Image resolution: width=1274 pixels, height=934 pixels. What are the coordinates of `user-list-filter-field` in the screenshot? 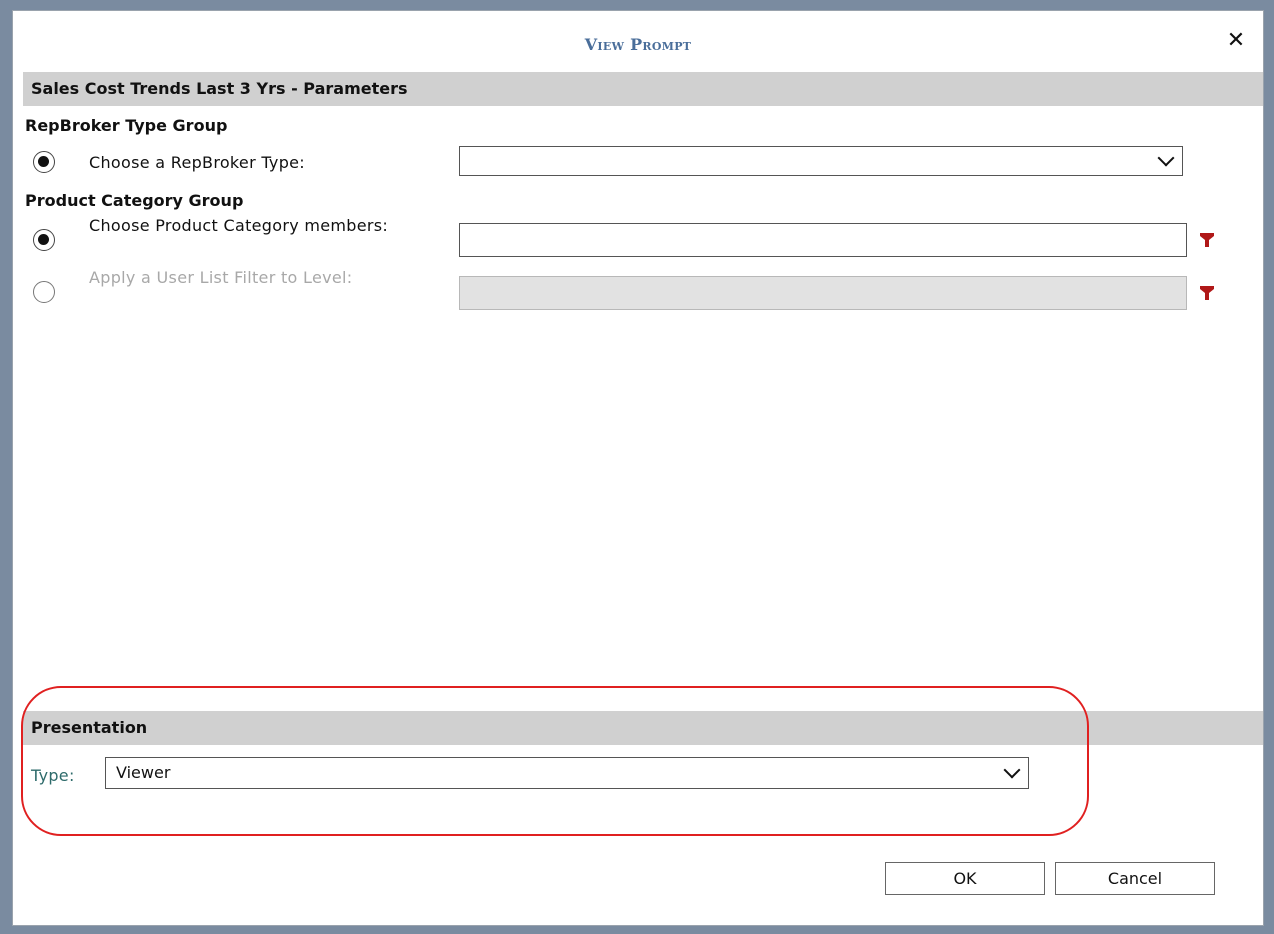 It's located at (823, 293).